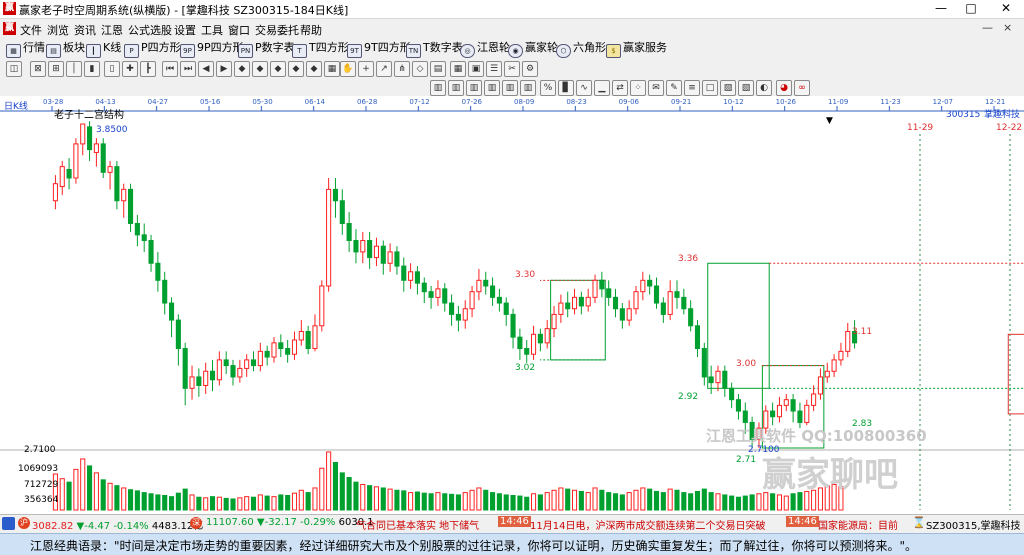  I want to click on hand-icon: ✋, so click(348, 69).